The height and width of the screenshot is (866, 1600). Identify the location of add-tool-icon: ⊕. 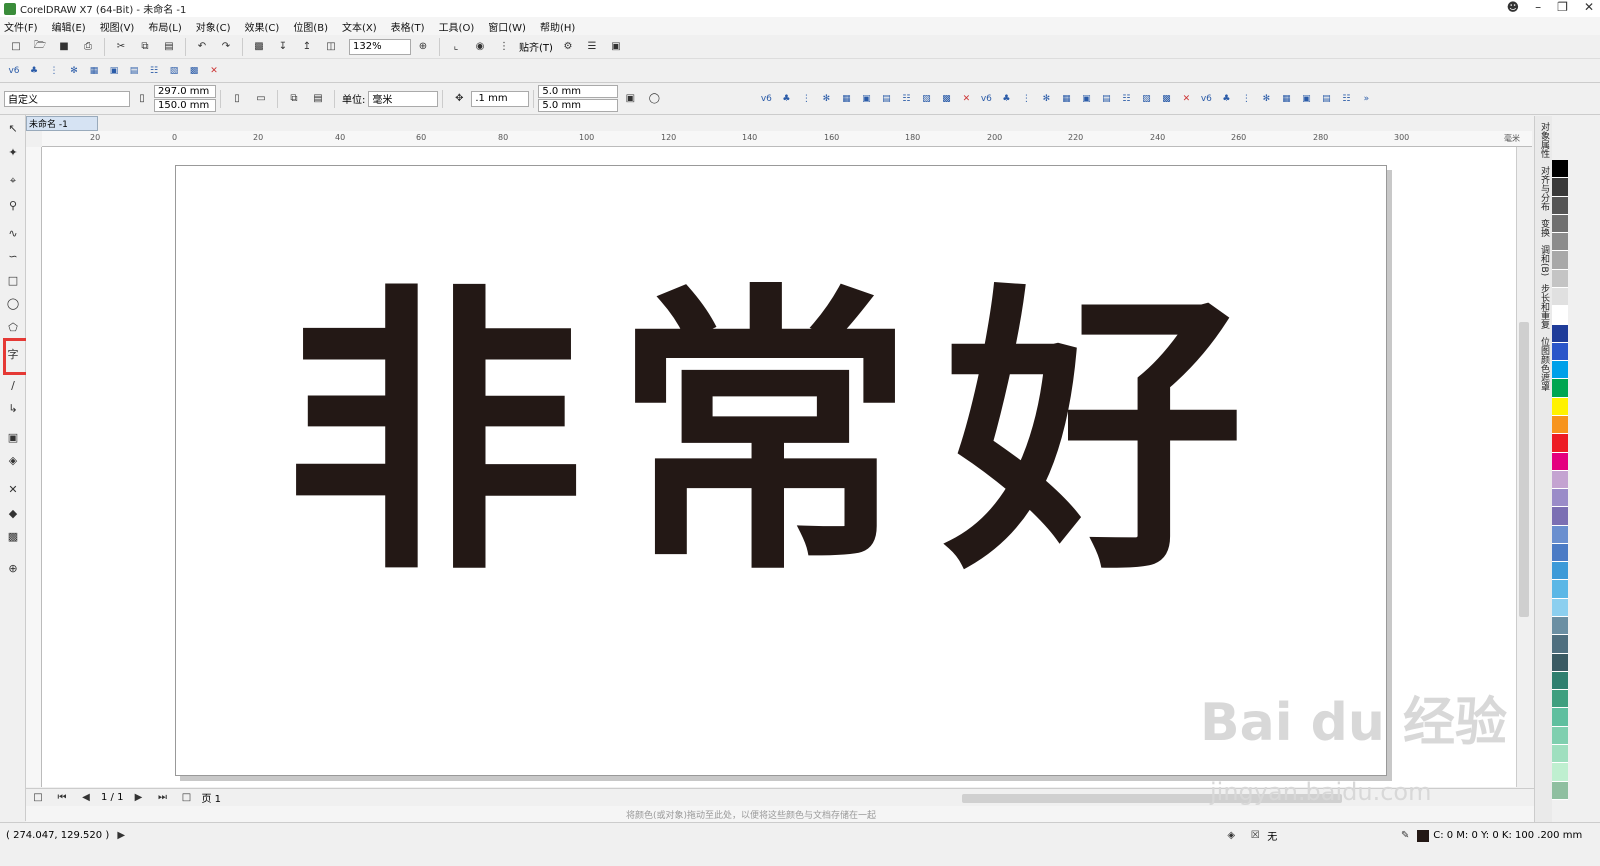
(13, 568).